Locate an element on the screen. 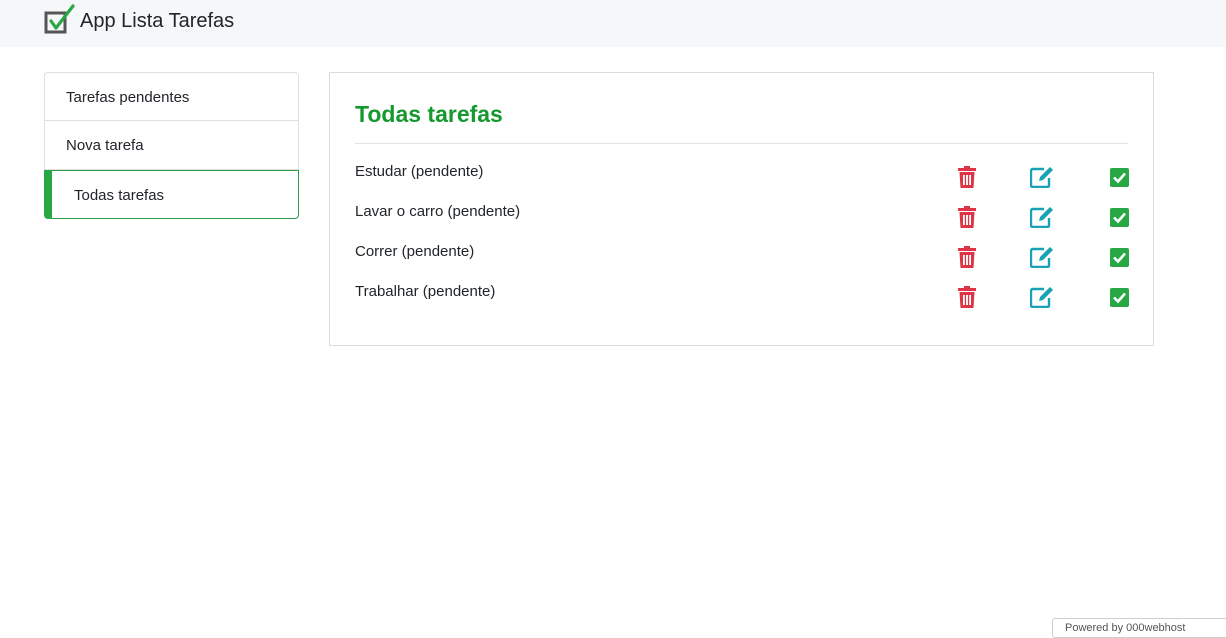  title-divider is located at coordinates (741, 143).